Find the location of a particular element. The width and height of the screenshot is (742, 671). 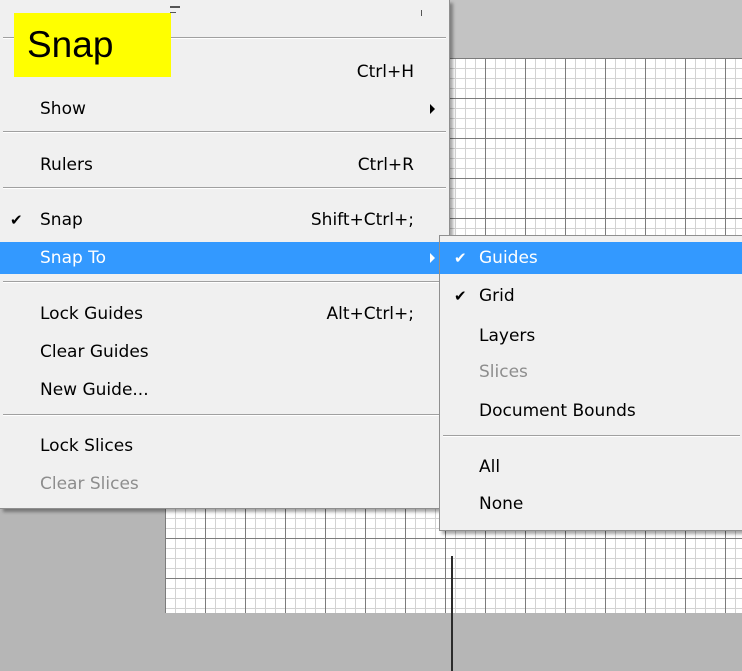

submenu-item-label: All is located at coordinates (490, 467).